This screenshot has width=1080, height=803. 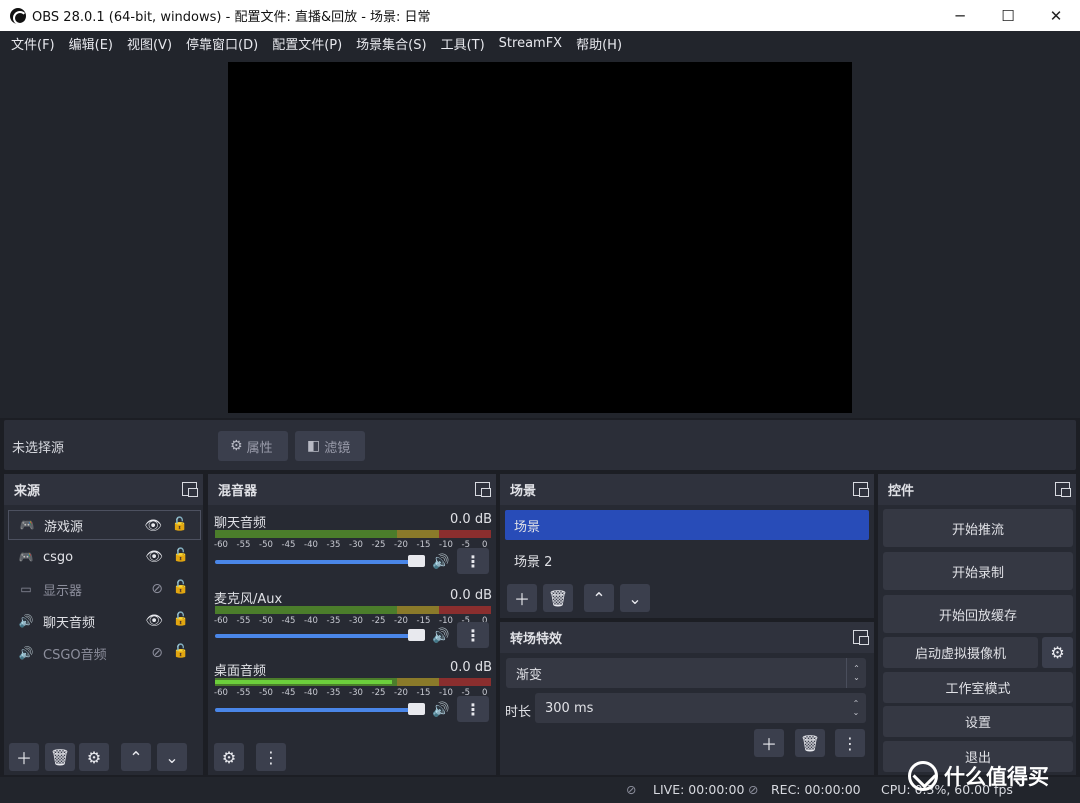 I want to click on move-scene-up-button: ⌃, so click(x=599, y=598).